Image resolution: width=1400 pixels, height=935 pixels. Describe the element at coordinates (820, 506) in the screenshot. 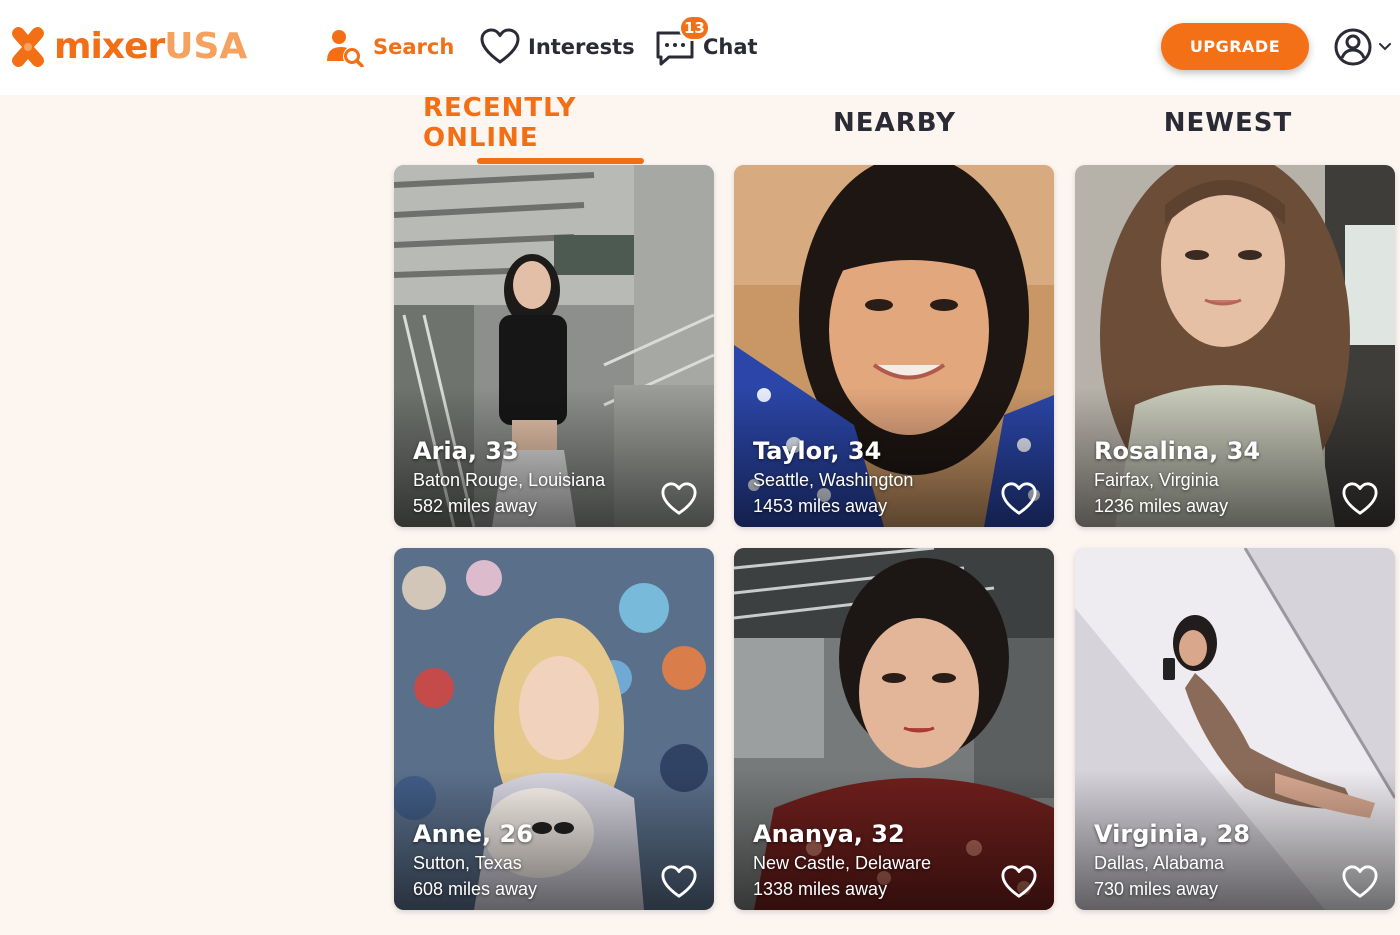

I see `profile-distance: 1453 miles away` at that location.